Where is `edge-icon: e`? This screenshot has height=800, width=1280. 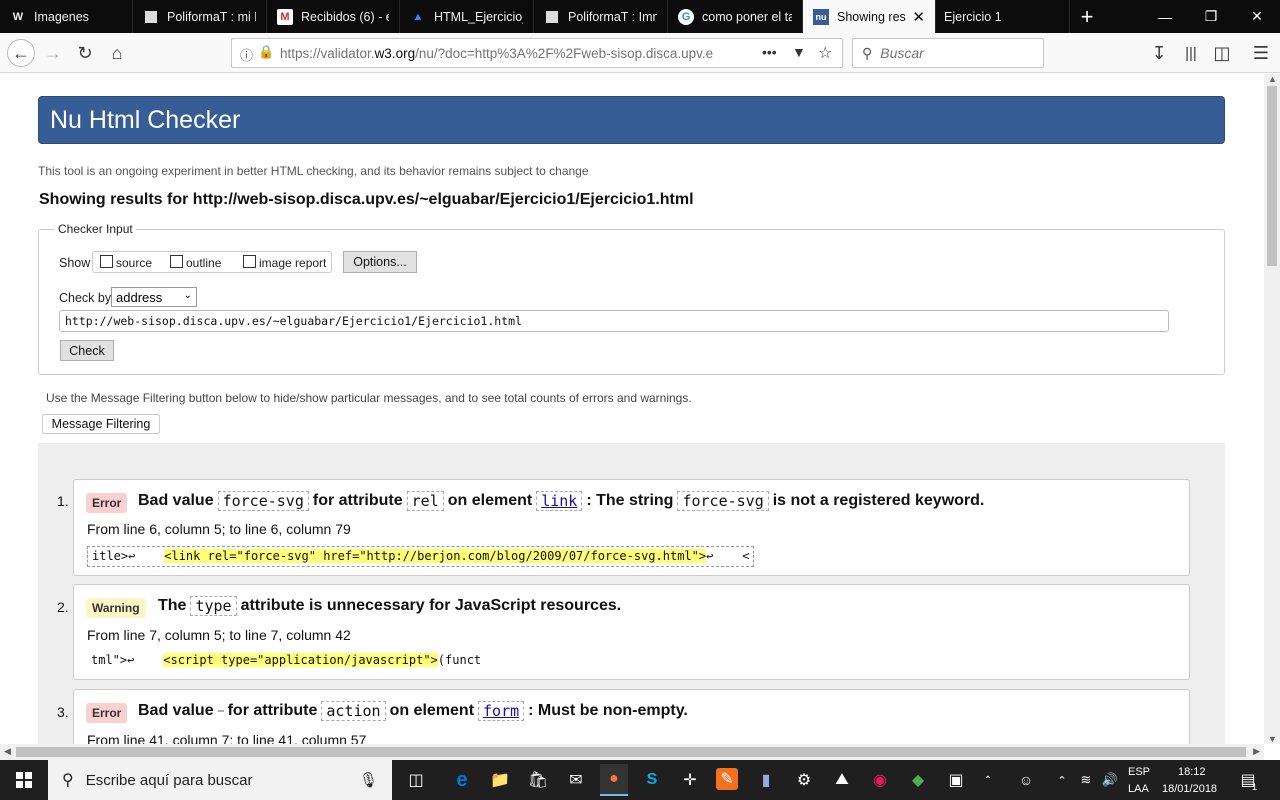
edge-icon: e is located at coordinates (462, 780).